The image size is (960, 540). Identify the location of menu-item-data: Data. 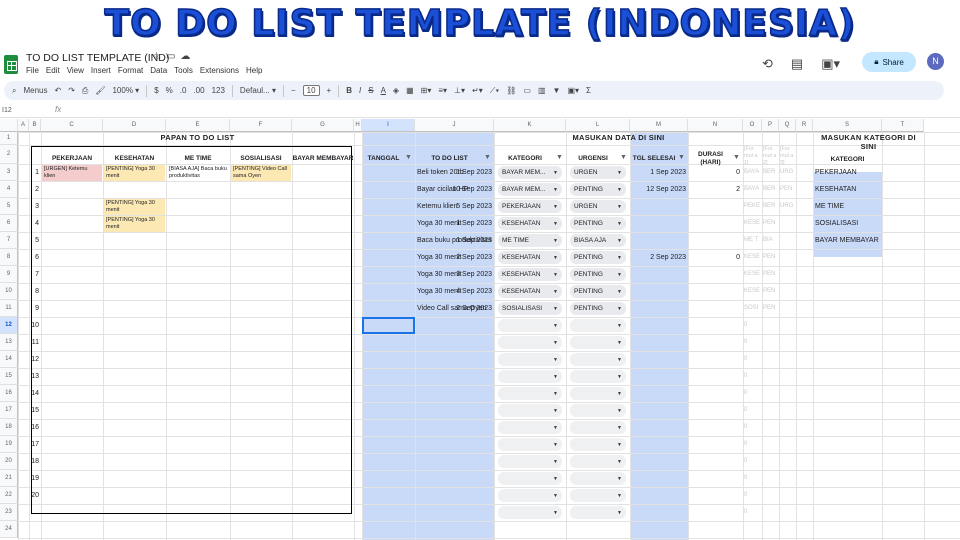
(158, 70).